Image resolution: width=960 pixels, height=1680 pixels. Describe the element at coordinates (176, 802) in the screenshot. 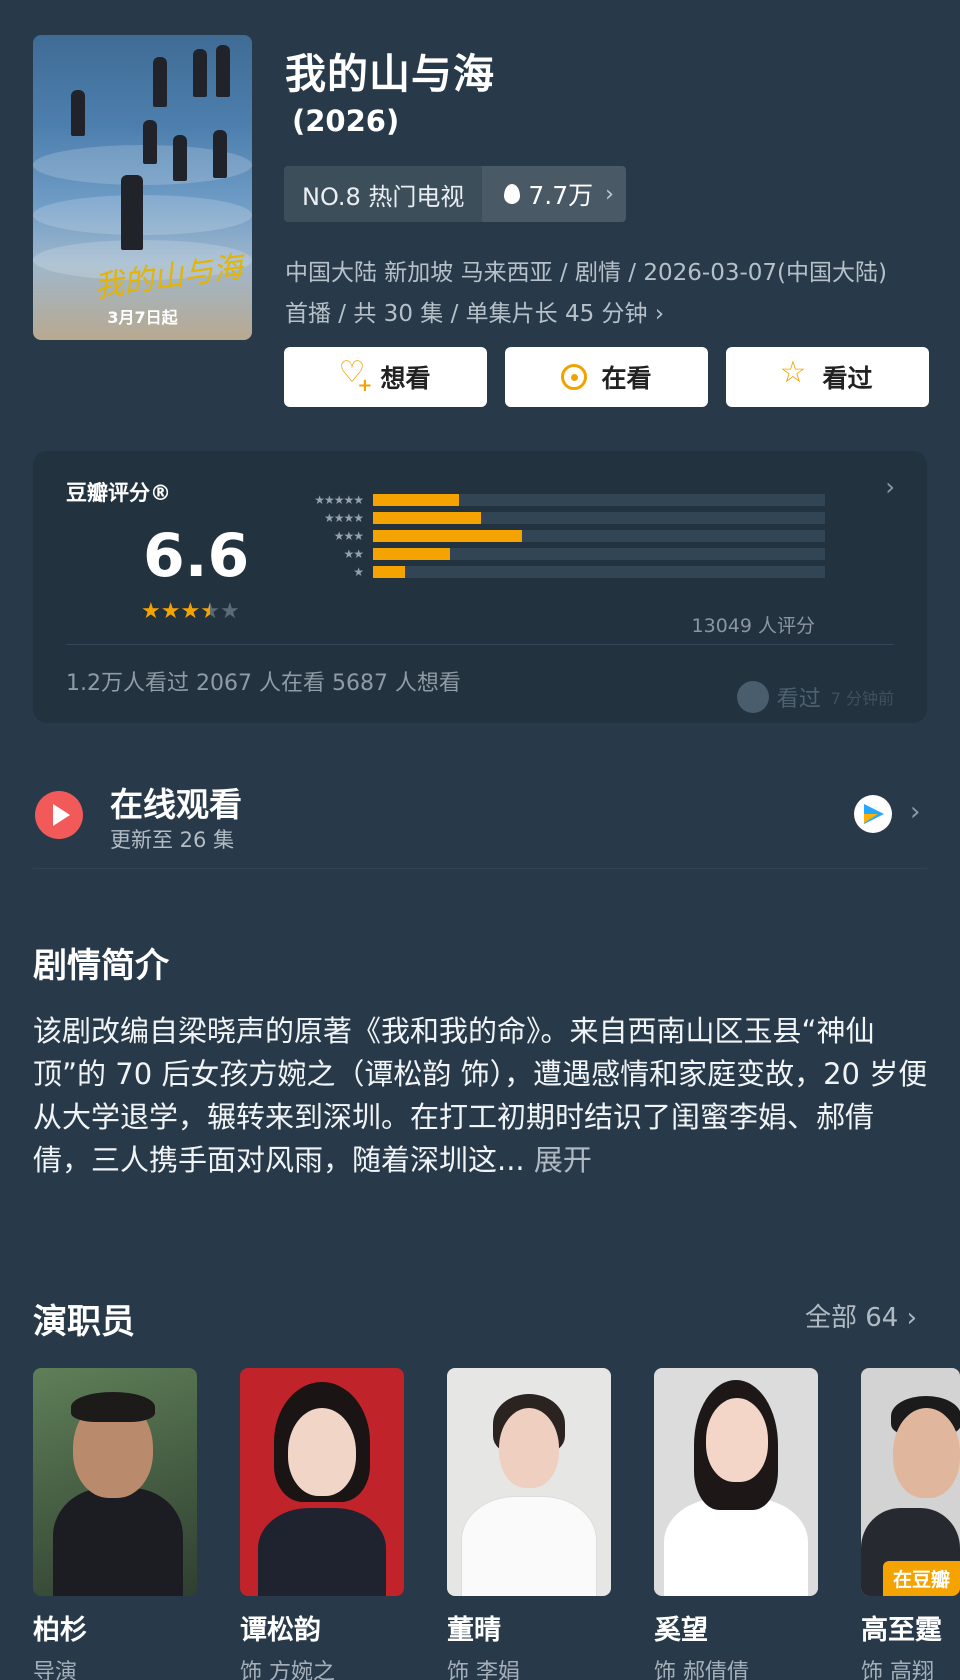

I see `online-watch-title: 在线观看` at that location.